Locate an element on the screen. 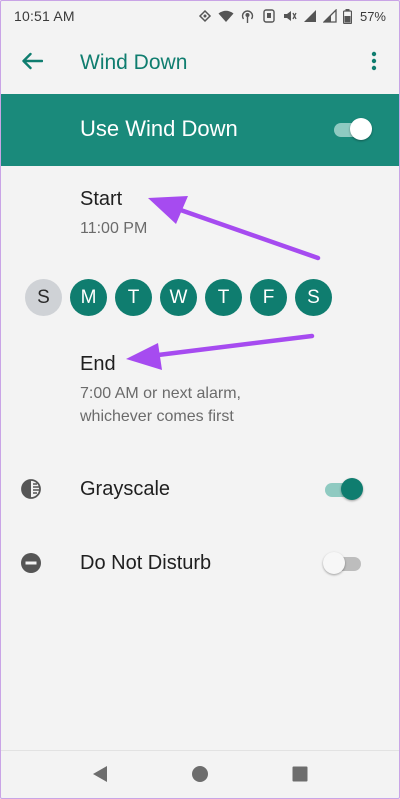 The height and width of the screenshot is (799, 400). start-time: 11:00 PM is located at coordinates (114, 228).